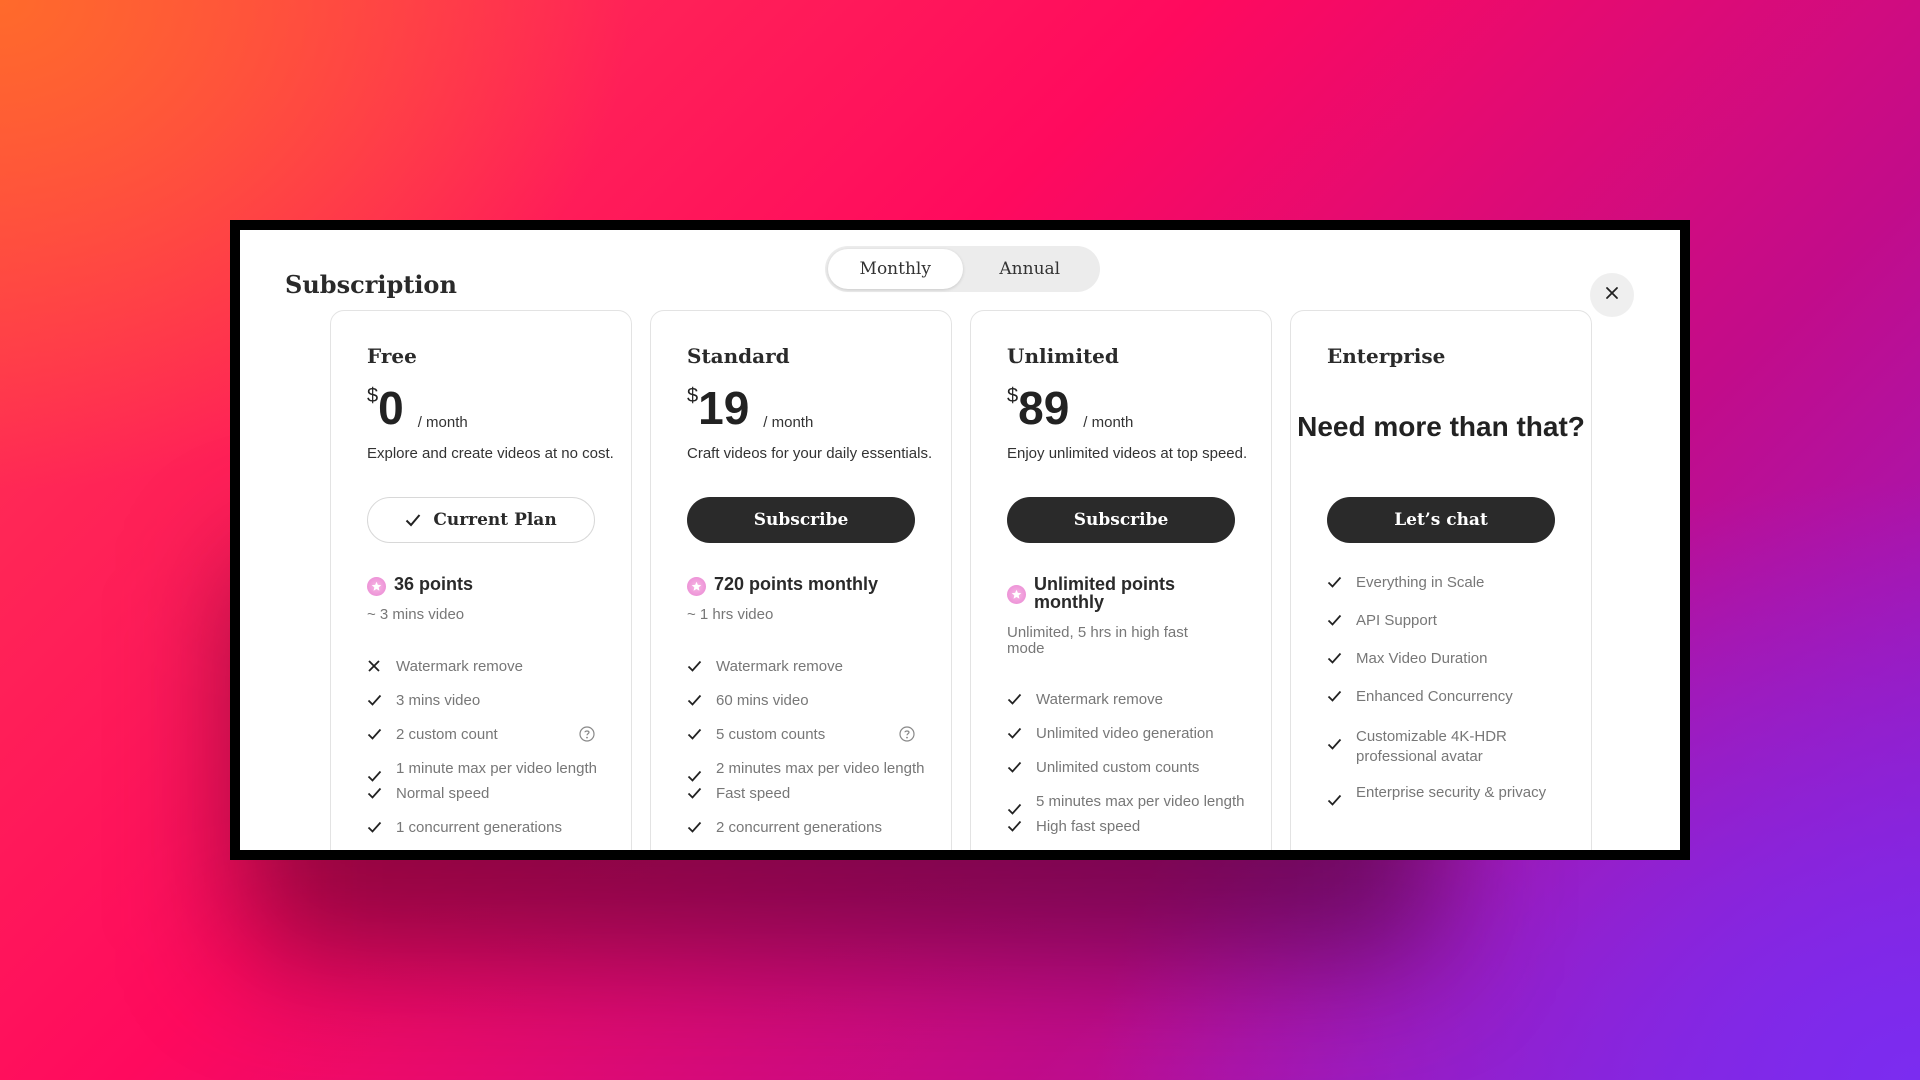 Image resolution: width=1920 pixels, height=1080 pixels. Describe the element at coordinates (1441, 426) in the screenshot. I see `enterprise-headline: Need more than that?` at that location.